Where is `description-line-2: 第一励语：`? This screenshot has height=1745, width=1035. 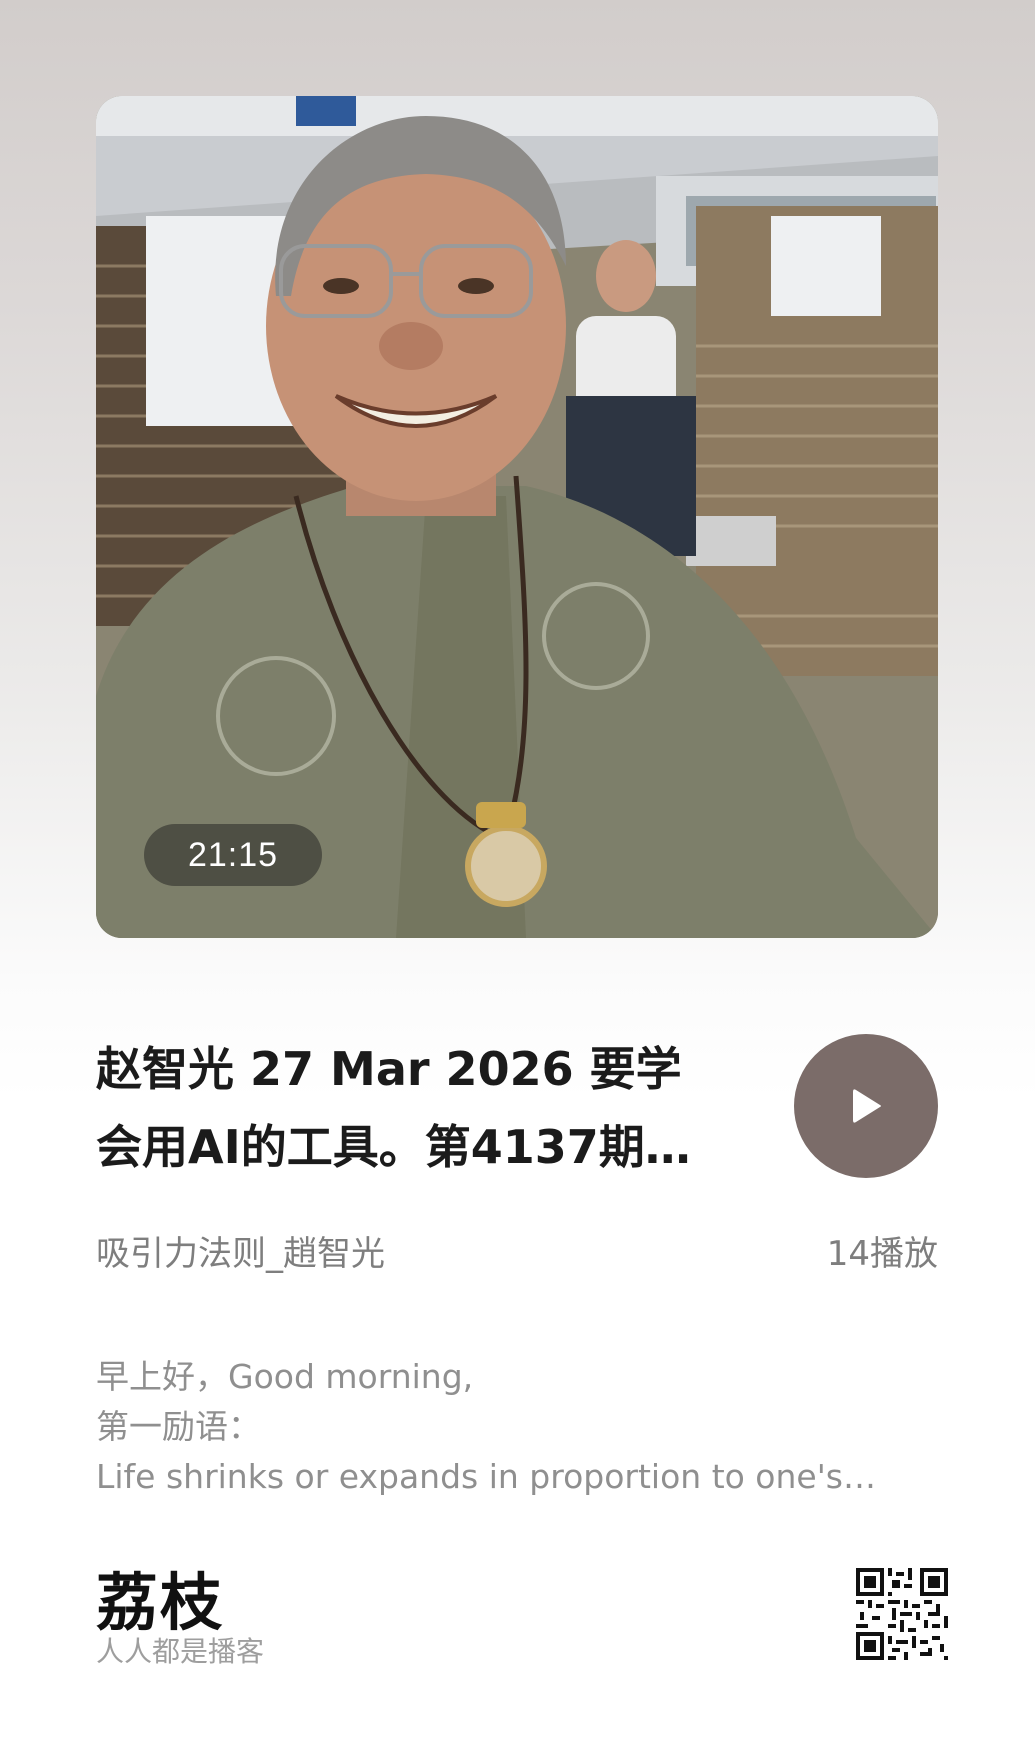
description-line-2: 第一励语： is located at coordinates (178, 1426).